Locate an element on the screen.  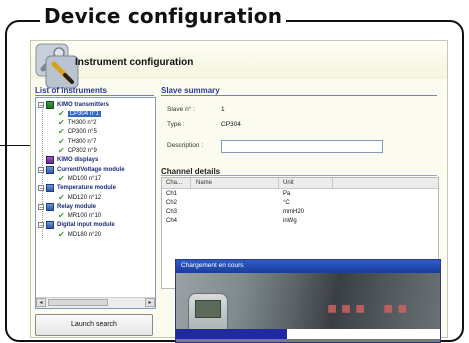
tree-item: ✔ CP302 n°9 is located at coordinates (77, 151).